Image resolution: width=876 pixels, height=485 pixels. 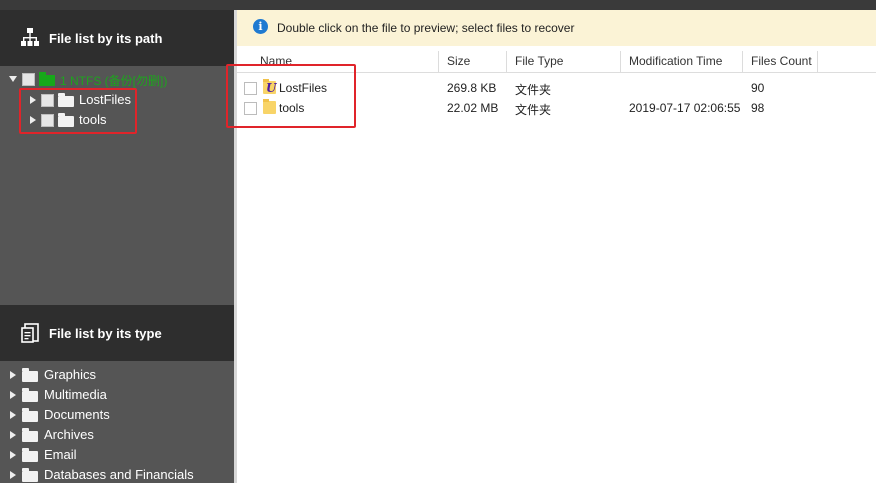 I want to click on column-files-count: Files Count, so click(x=780, y=61).